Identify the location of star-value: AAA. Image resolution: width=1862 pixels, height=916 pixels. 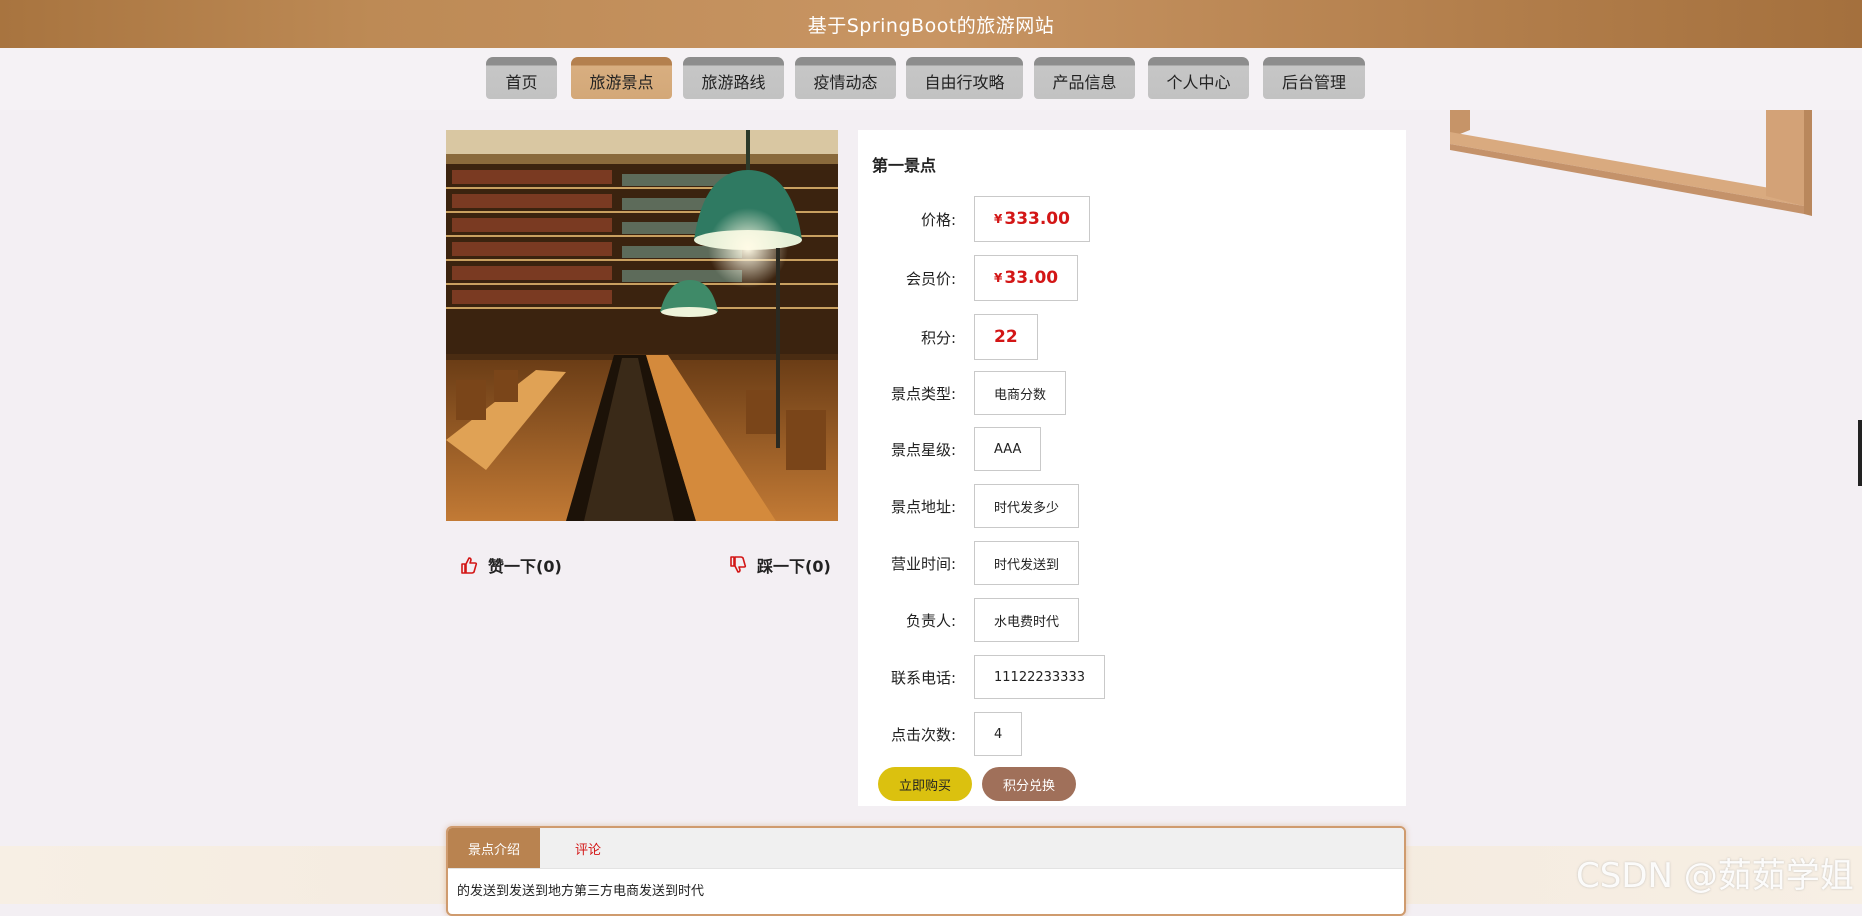
(1008, 449).